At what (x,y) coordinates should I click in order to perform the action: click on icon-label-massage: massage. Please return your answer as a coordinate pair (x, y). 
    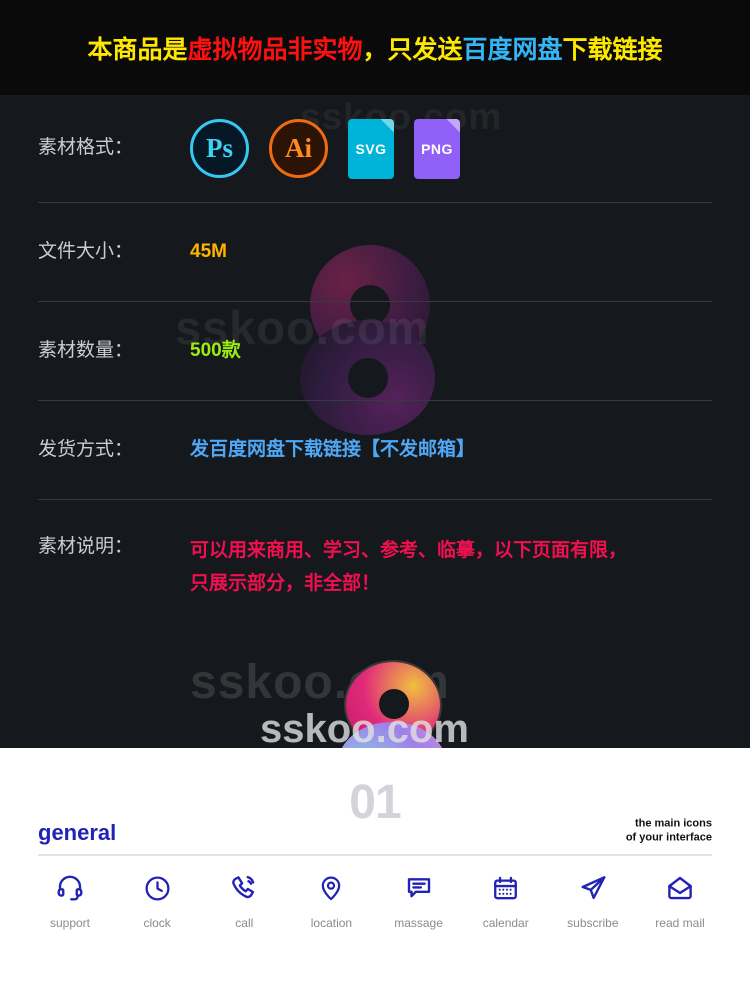
    Looking at the image, I should click on (418, 923).